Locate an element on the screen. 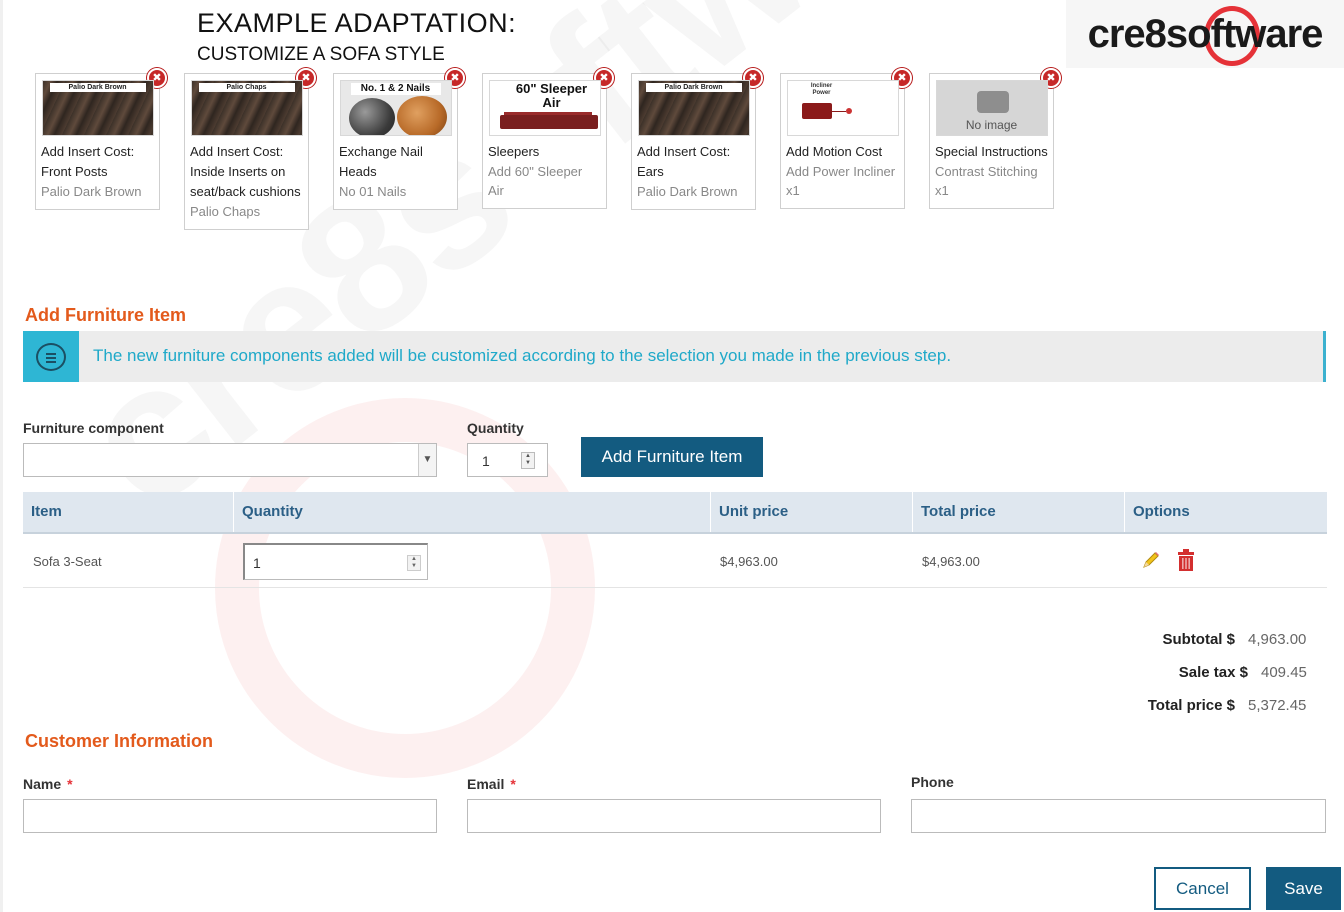  add-furniture-heading: Add Furniture Item is located at coordinates (105, 315).